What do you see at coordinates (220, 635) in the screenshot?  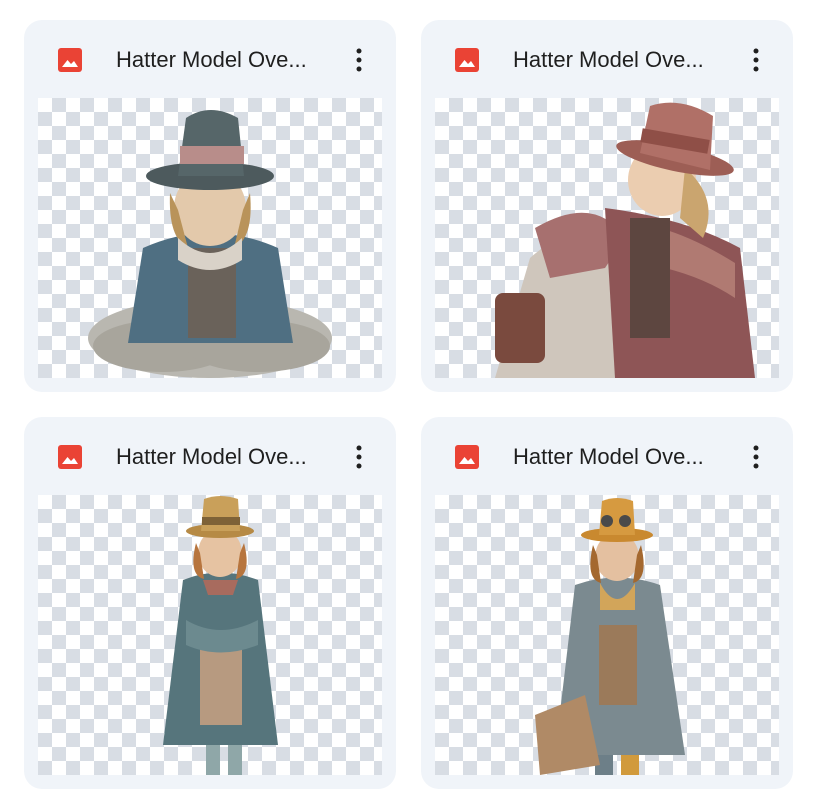 I see `hatter-standing-figure` at bounding box center [220, 635].